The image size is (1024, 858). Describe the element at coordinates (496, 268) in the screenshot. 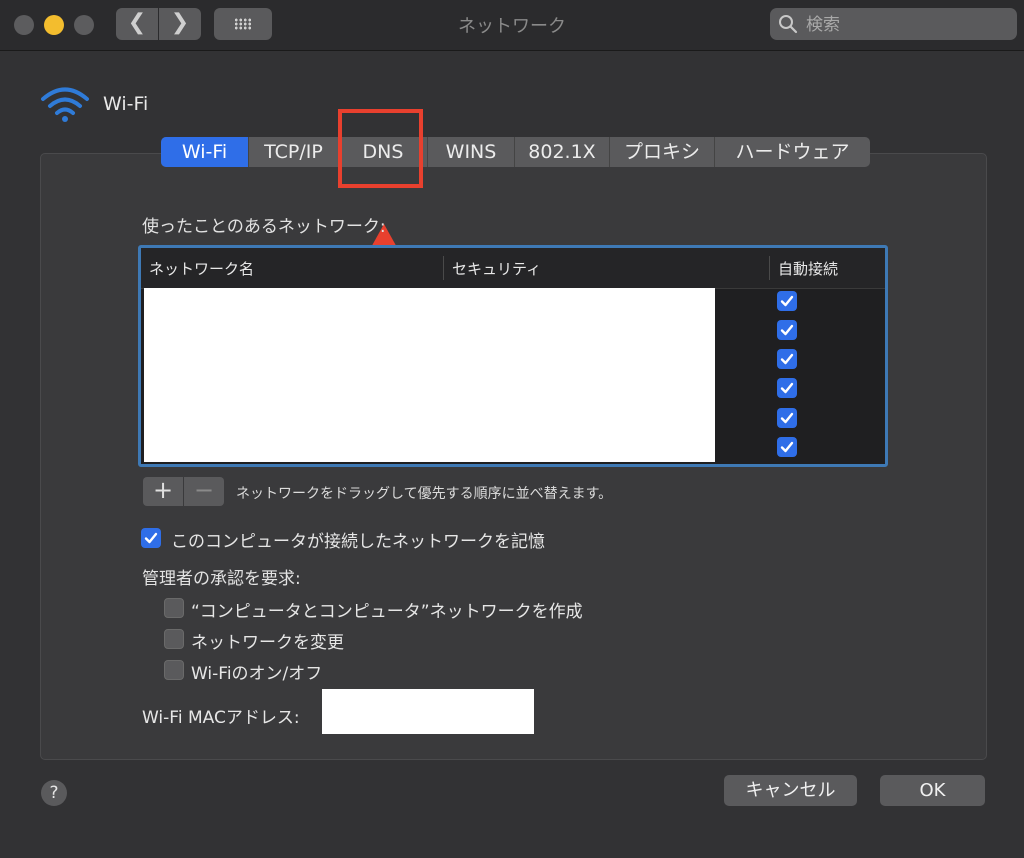

I see `column-security: セキュリティ` at that location.